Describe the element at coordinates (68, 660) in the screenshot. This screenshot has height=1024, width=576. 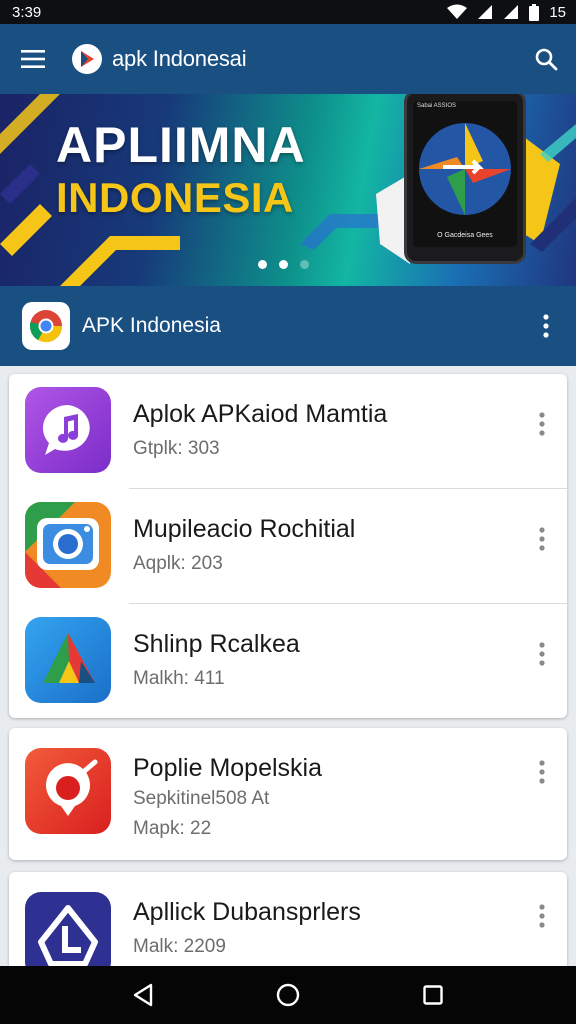
I see `arrow-a-icon` at that location.